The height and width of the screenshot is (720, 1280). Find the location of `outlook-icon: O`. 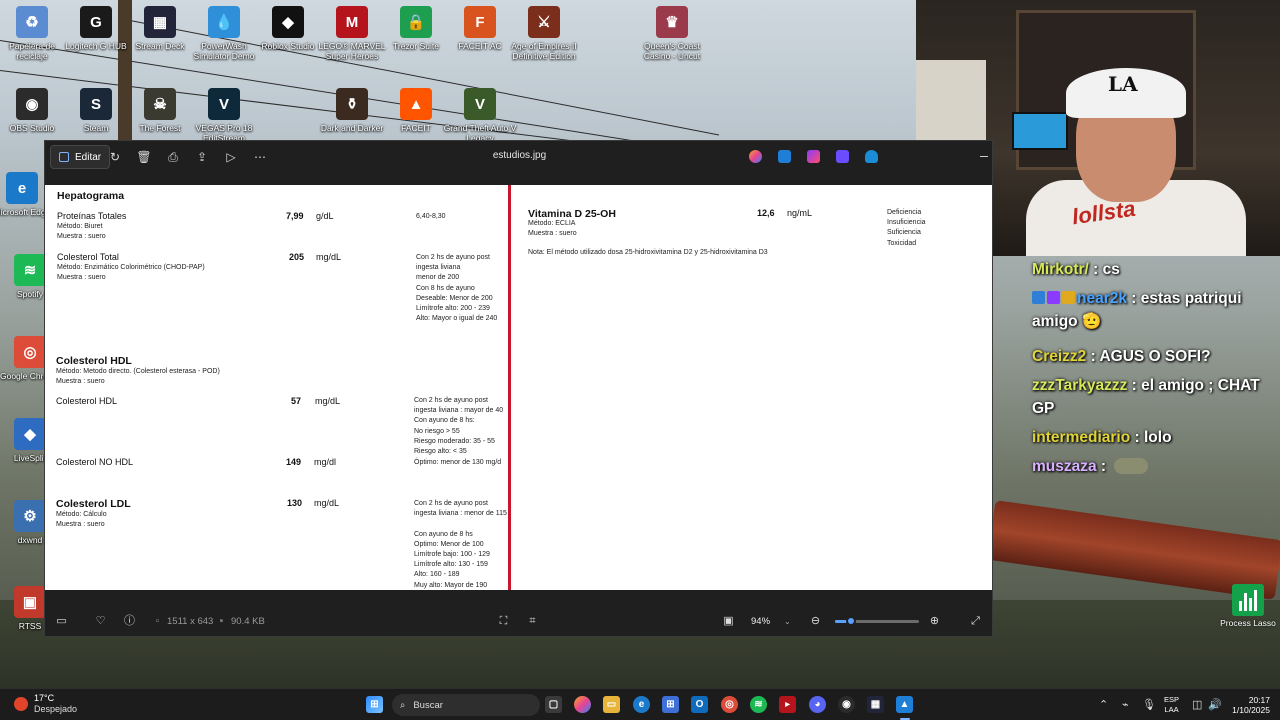

outlook-icon: O is located at coordinates (699, 704).